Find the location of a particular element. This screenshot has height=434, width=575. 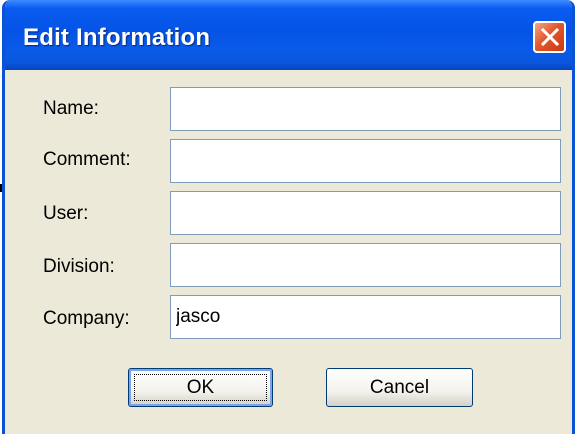

division-label: Division: is located at coordinates (79, 266).